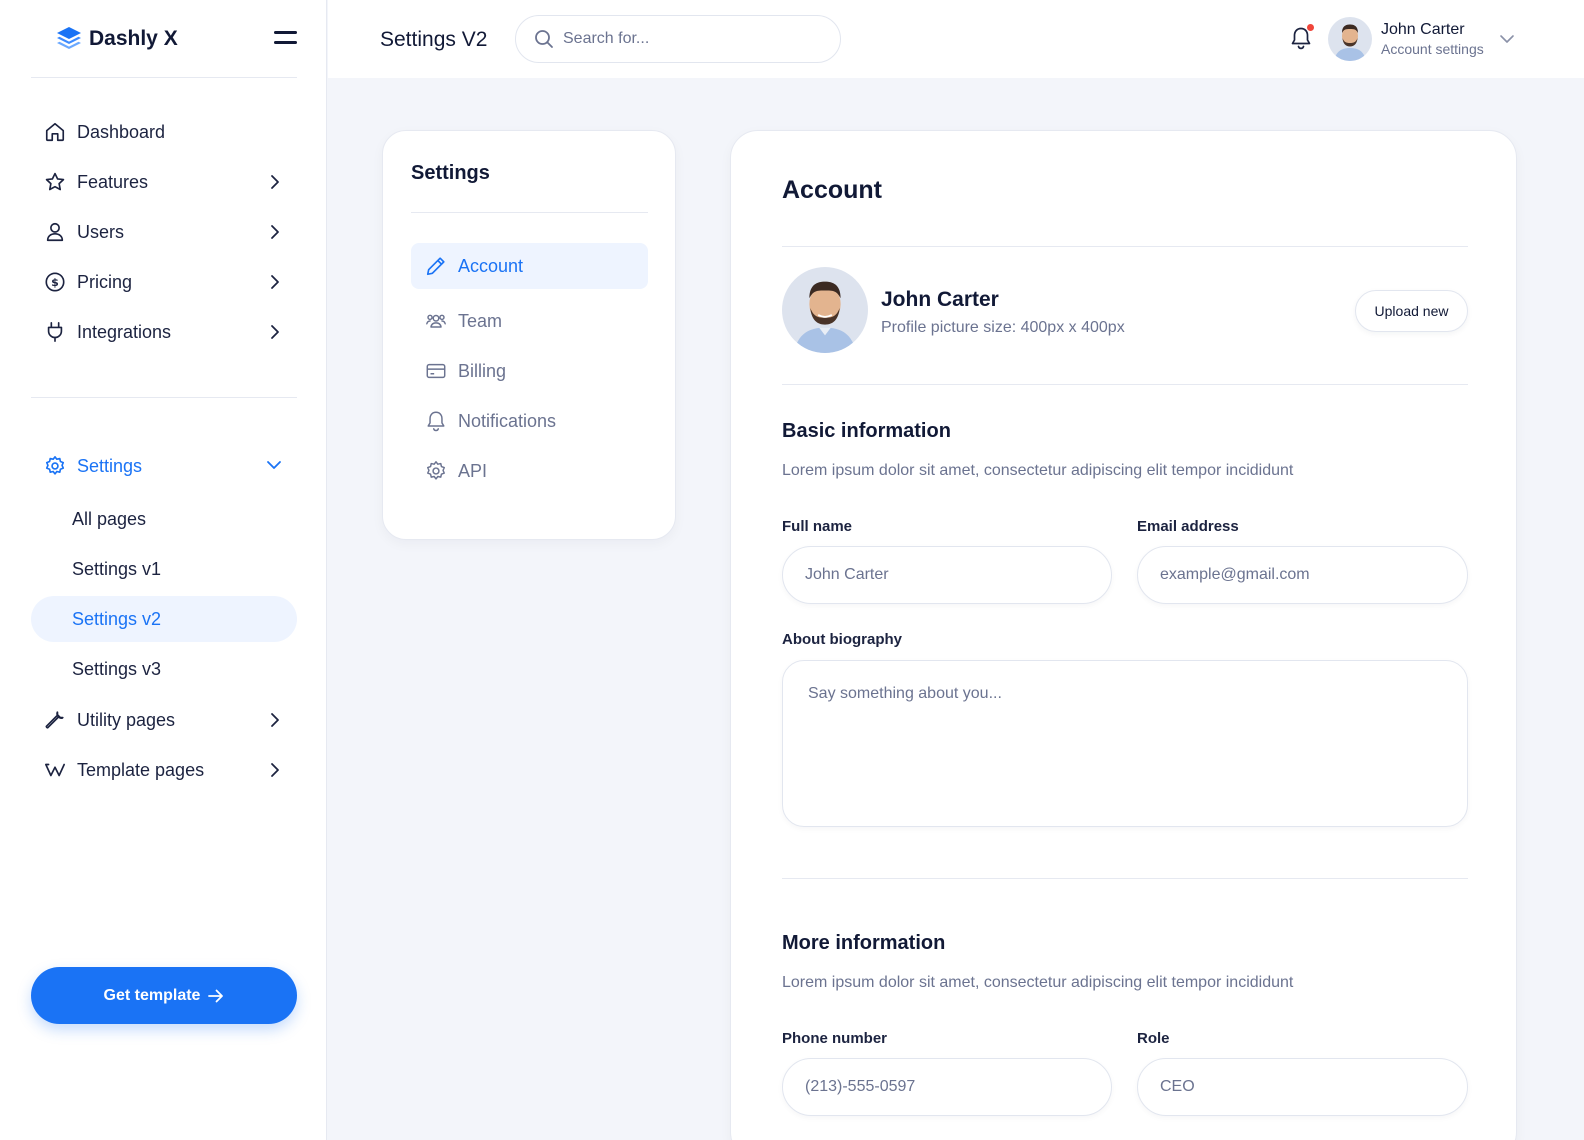 The height and width of the screenshot is (1140, 1584). I want to click on sidebar-item-label: Dashboard, so click(121, 131).